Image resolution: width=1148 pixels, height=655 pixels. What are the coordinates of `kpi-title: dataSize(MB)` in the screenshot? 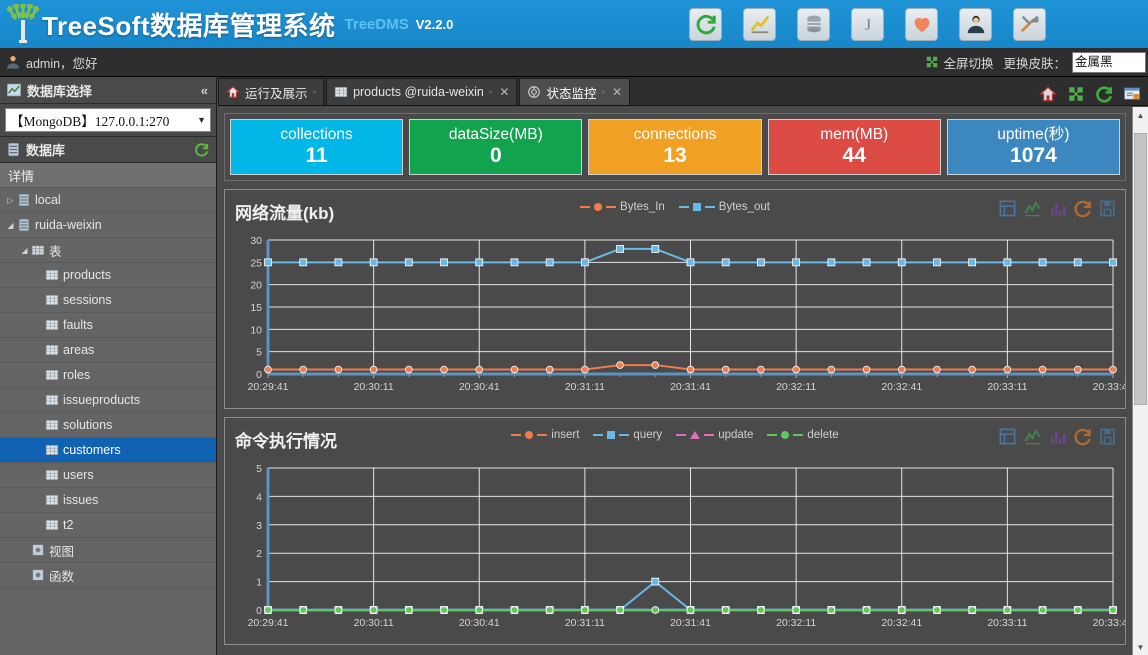 It's located at (495, 134).